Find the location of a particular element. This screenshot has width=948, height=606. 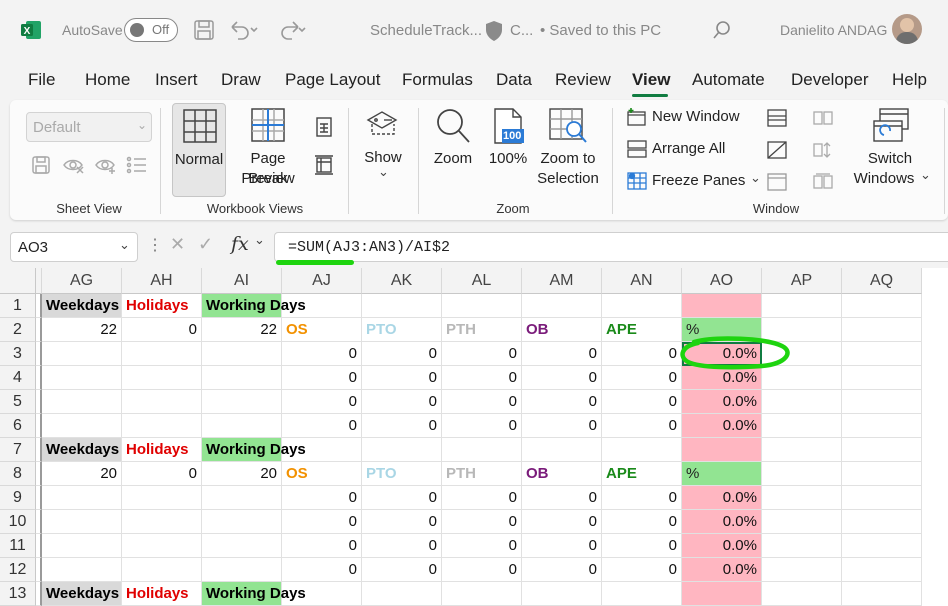

tab-file: File is located at coordinates (41, 80).